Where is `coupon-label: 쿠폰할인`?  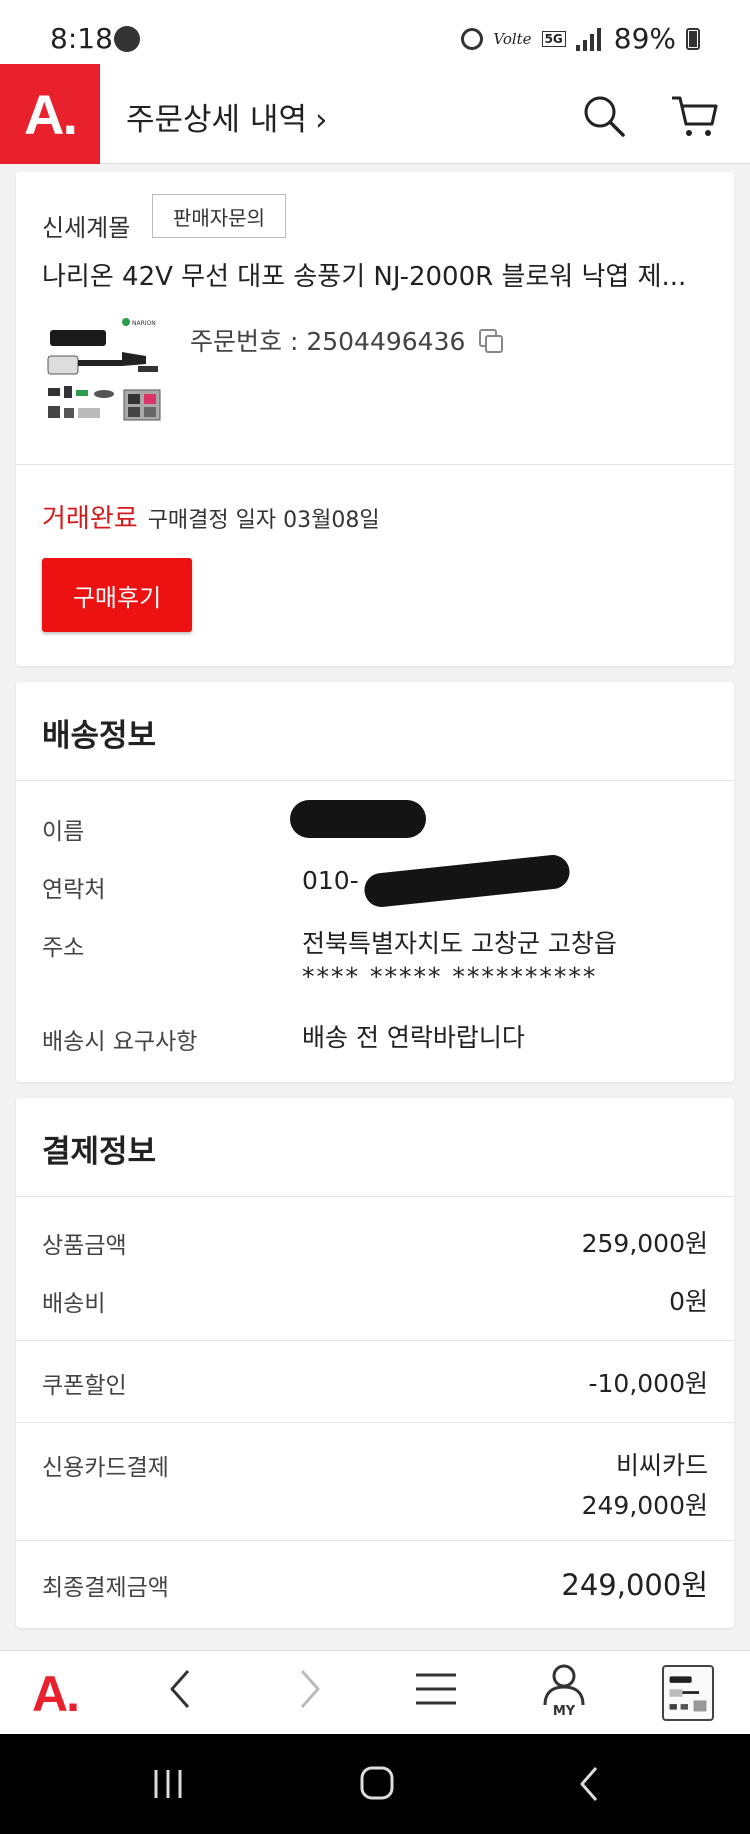 coupon-label: 쿠폰할인 is located at coordinates (84, 1386).